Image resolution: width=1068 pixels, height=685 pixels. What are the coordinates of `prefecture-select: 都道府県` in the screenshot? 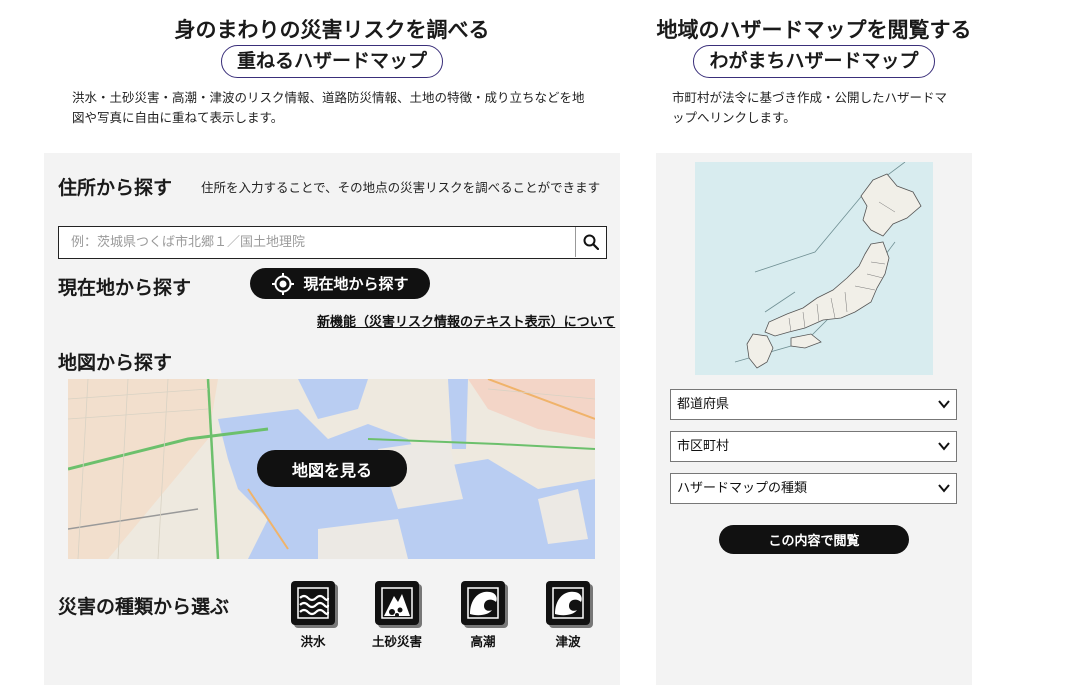 It's located at (813, 404).